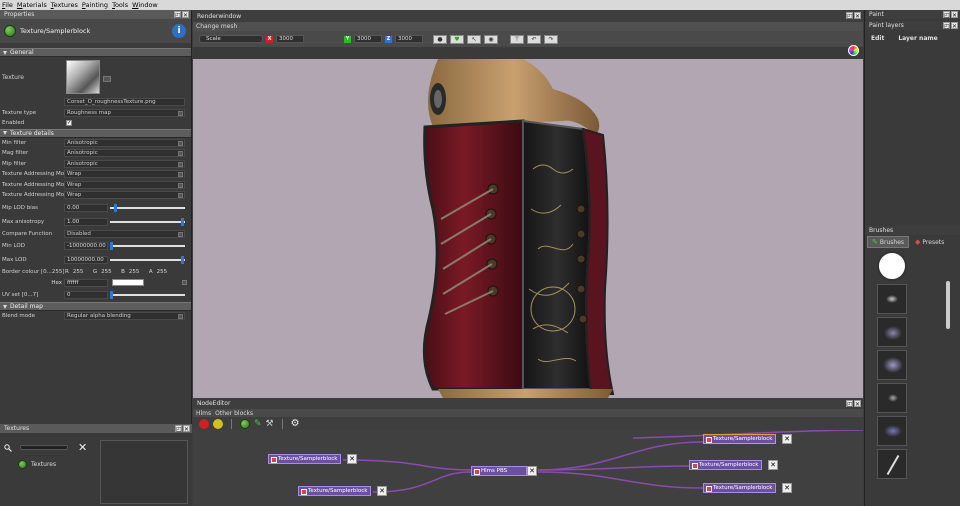  I want to click on compare-function-select: Disabled, so click(124, 233).